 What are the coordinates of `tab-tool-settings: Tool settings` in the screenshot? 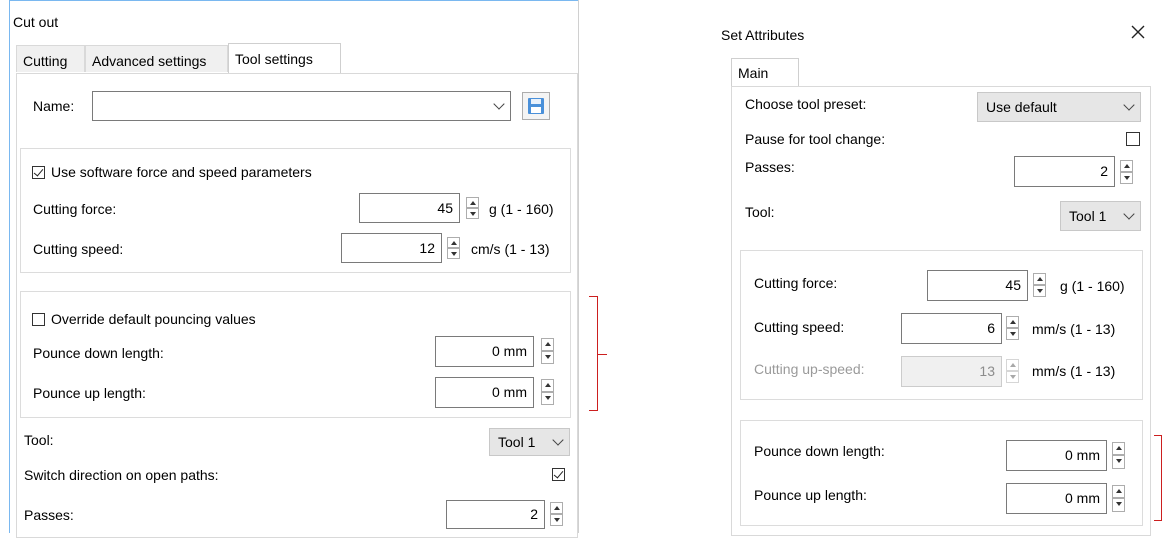 It's located at (284, 58).